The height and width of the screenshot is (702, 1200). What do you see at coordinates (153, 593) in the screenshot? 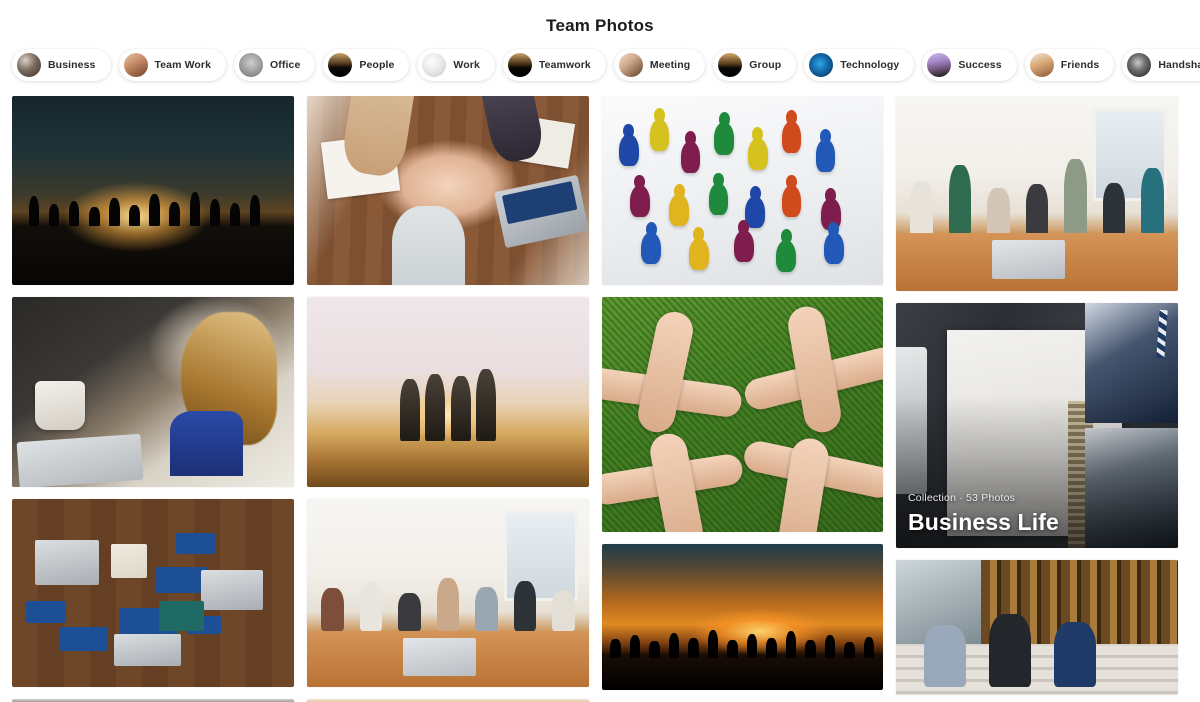
I see `photo-tile-topdown-team-desk` at bounding box center [153, 593].